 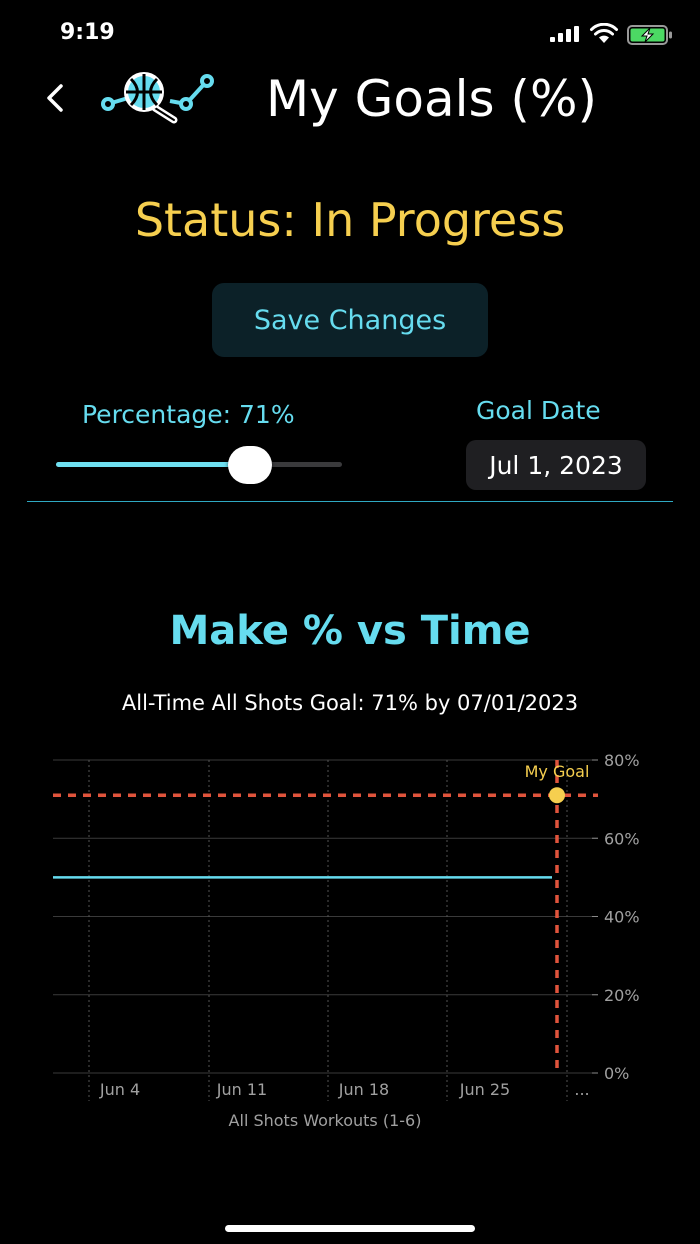 I want to click on home-indicator, so click(x=350, y=1228).